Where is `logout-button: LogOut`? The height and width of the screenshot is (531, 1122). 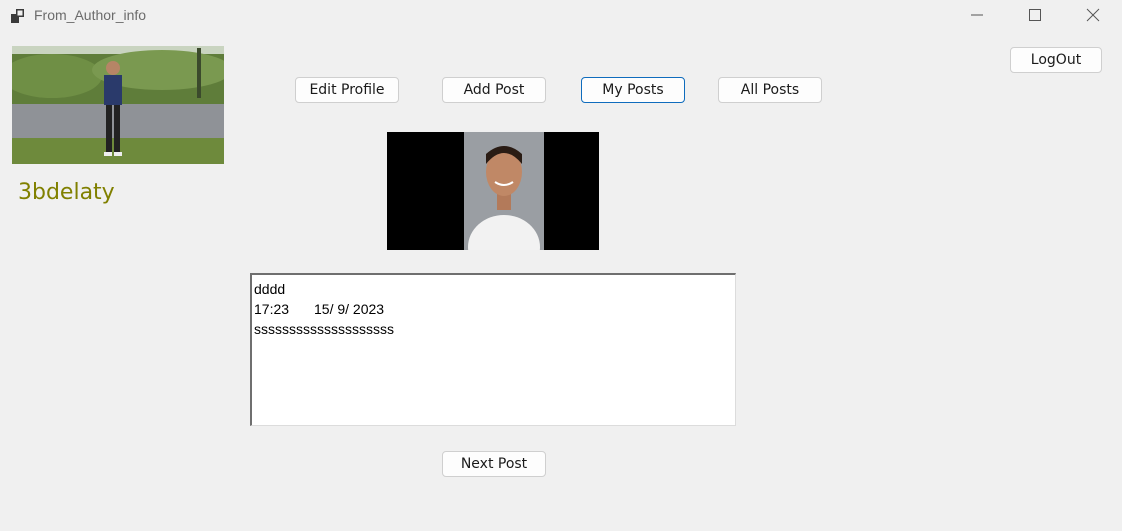 logout-button: LogOut is located at coordinates (1056, 60).